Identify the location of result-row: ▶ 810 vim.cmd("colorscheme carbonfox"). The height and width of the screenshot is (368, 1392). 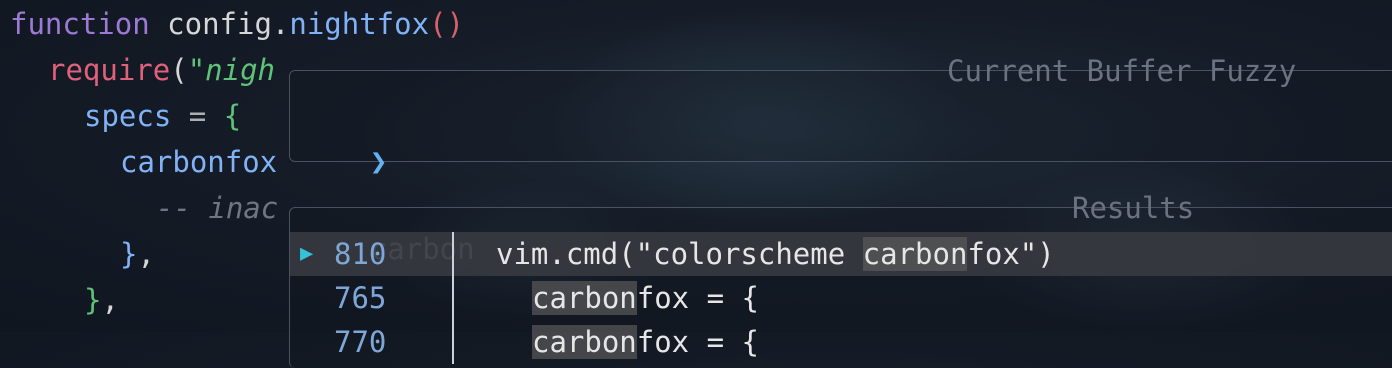
(841, 254).